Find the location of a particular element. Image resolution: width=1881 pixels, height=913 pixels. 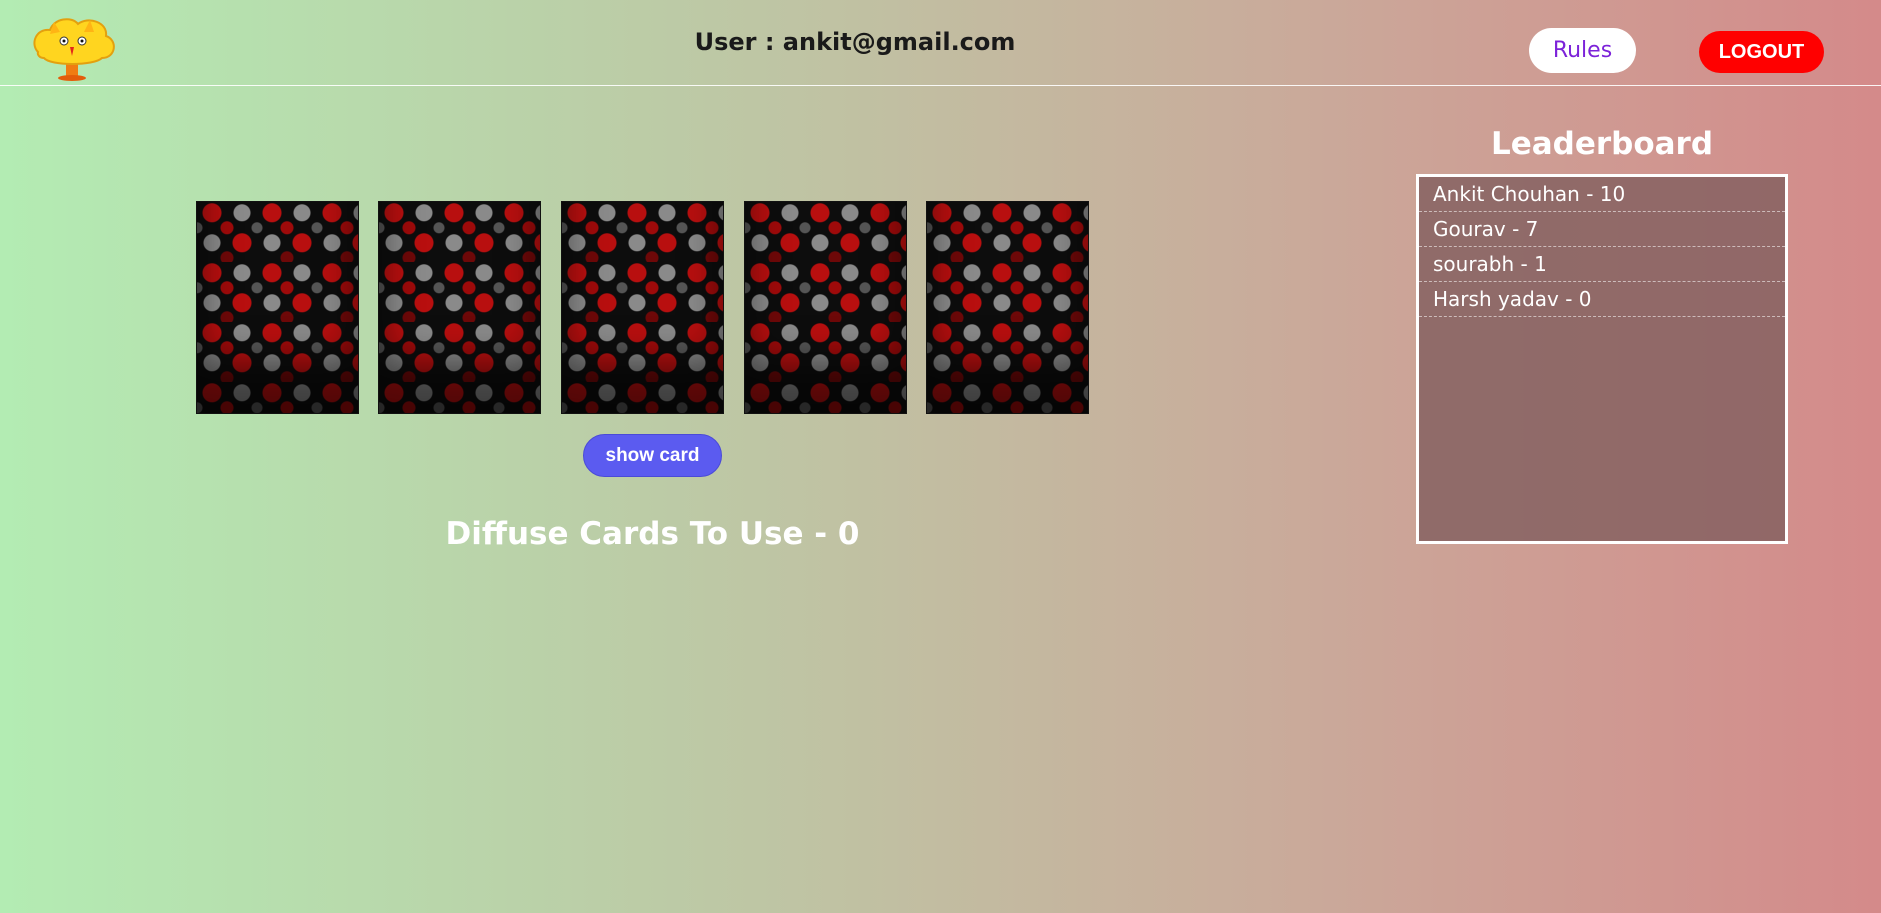

navbar: User : ankit@gmail.com Rules LOGOUT is located at coordinates (940, 43).